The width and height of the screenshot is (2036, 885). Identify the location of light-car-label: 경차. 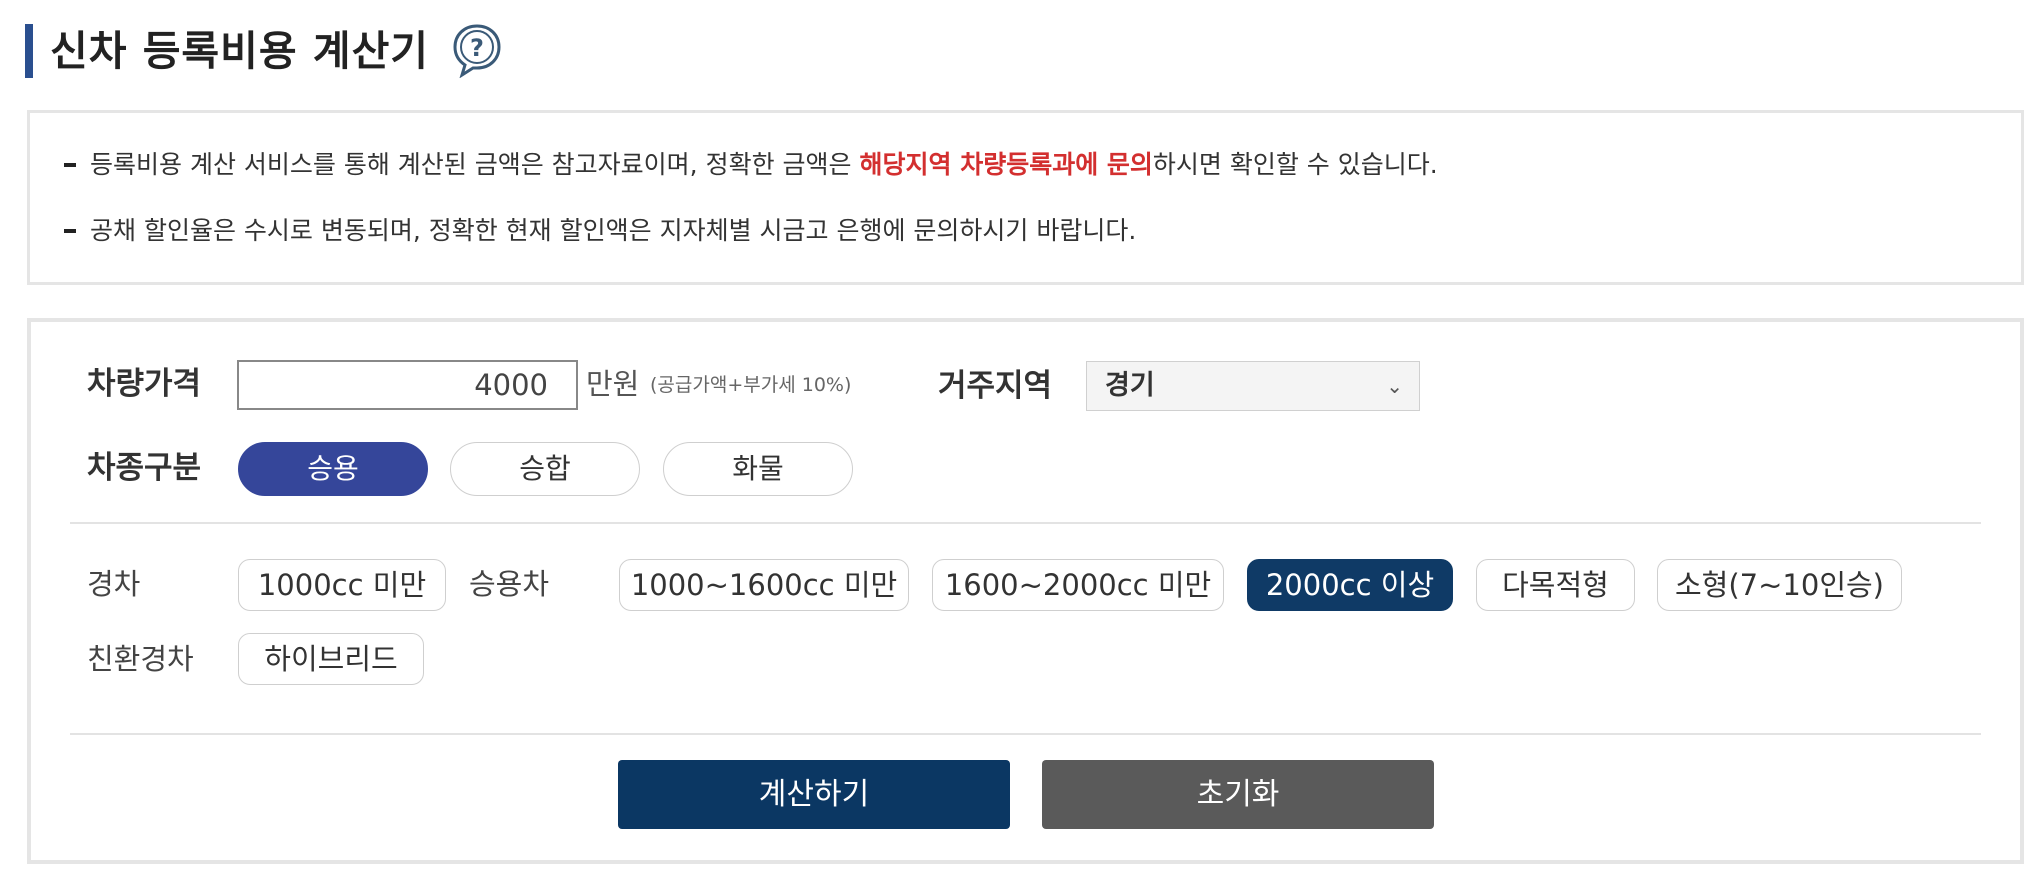
(114, 584).